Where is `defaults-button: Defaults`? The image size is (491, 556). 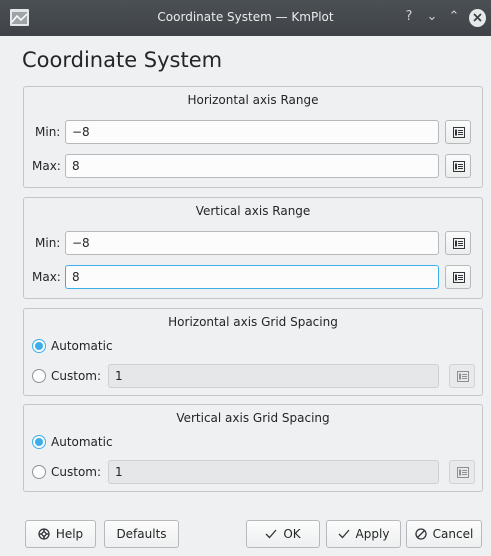 defaults-button: Defaults is located at coordinates (141, 534).